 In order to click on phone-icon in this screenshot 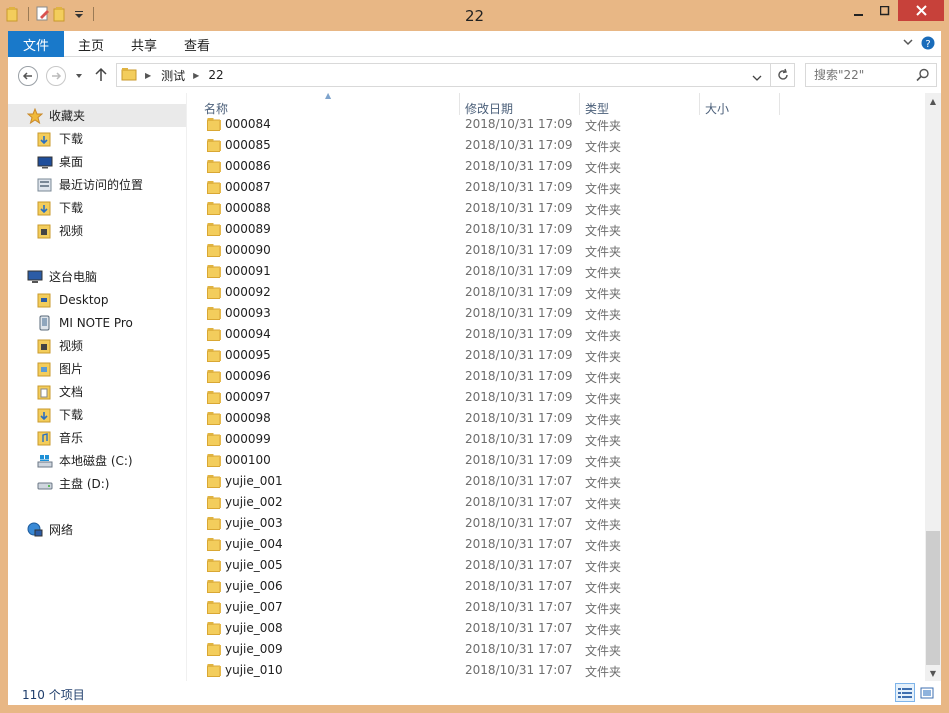, I will do `click(45, 323)`.